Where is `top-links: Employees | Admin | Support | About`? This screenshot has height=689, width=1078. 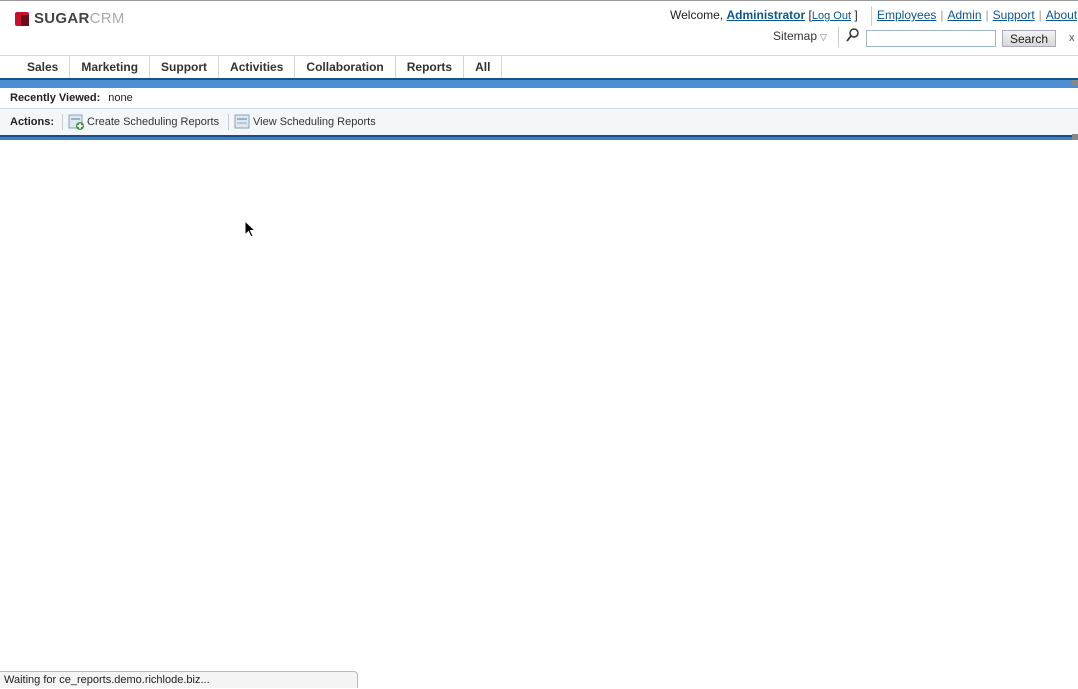 top-links: Employees | Admin | Support | About is located at coordinates (977, 15).